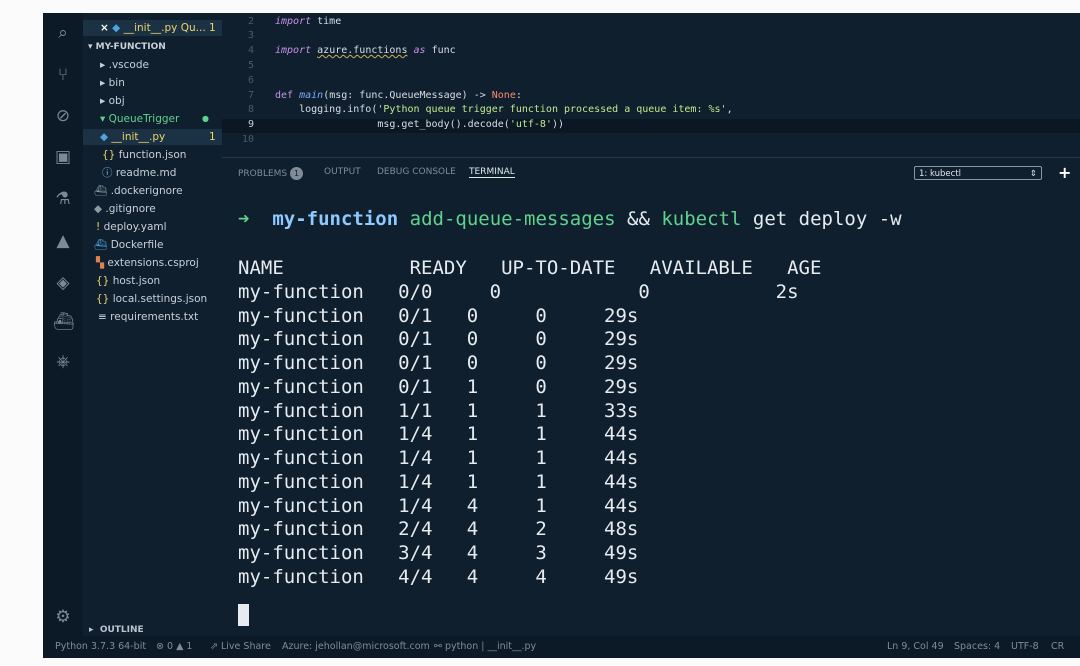 The image size is (1080, 666). I want to click on interpreter-status: ⚯ python | __init__.py, so click(485, 647).